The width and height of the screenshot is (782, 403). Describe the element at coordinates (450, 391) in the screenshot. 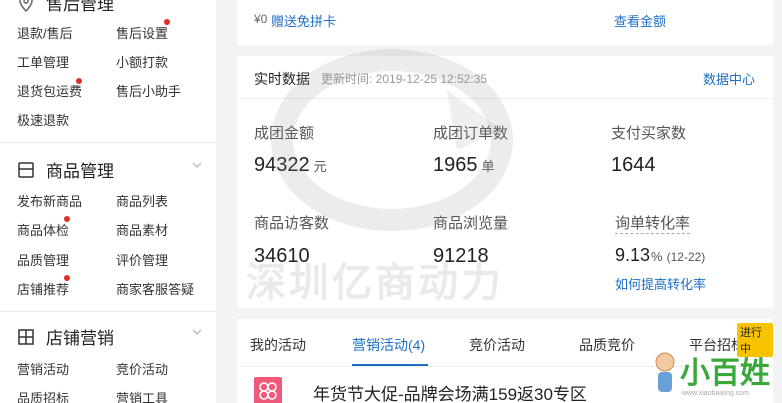

I see `activity-title: 年货节大促-品牌会场满159返30专区` at that location.